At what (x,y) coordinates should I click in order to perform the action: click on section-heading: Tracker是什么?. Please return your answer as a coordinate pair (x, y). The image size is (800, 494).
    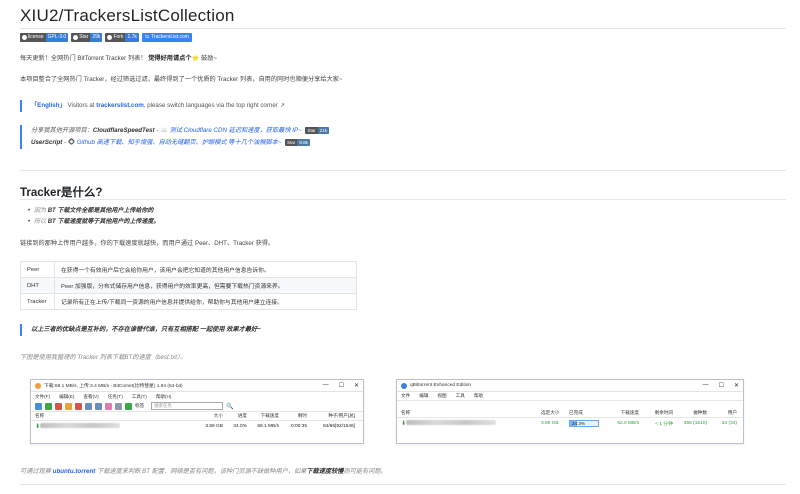
    Looking at the image, I should click on (61, 193).